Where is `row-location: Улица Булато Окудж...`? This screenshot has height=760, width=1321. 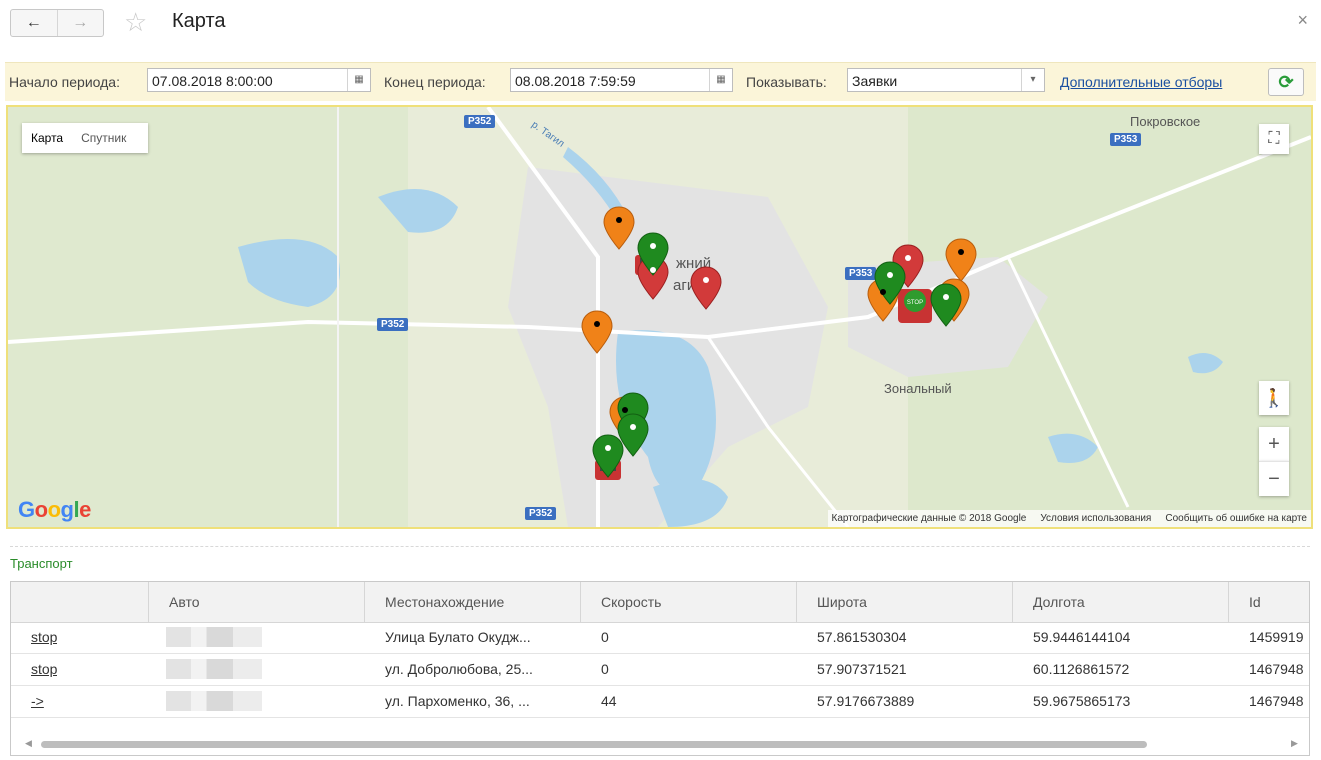
row-location: Улица Булато Окудж... is located at coordinates (458, 637).